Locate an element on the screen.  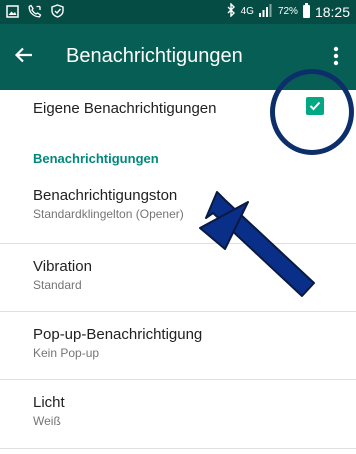
status-right-icons: 4G 72% 18:25 is located at coordinates (288, 11).